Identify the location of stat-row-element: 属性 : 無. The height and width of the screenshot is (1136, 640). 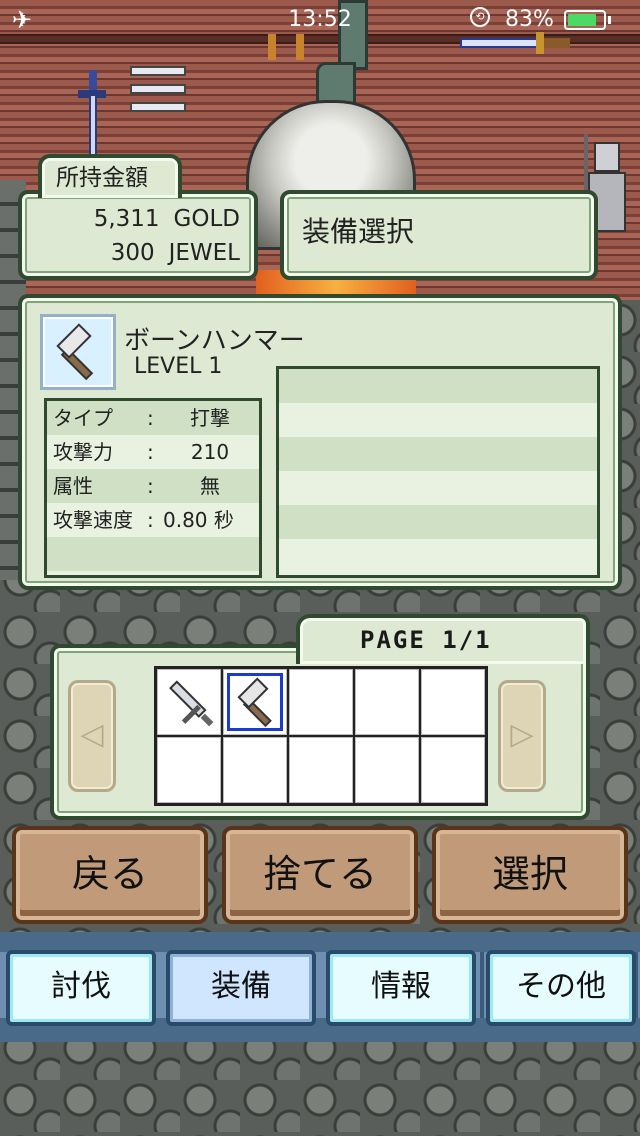
(153, 486).